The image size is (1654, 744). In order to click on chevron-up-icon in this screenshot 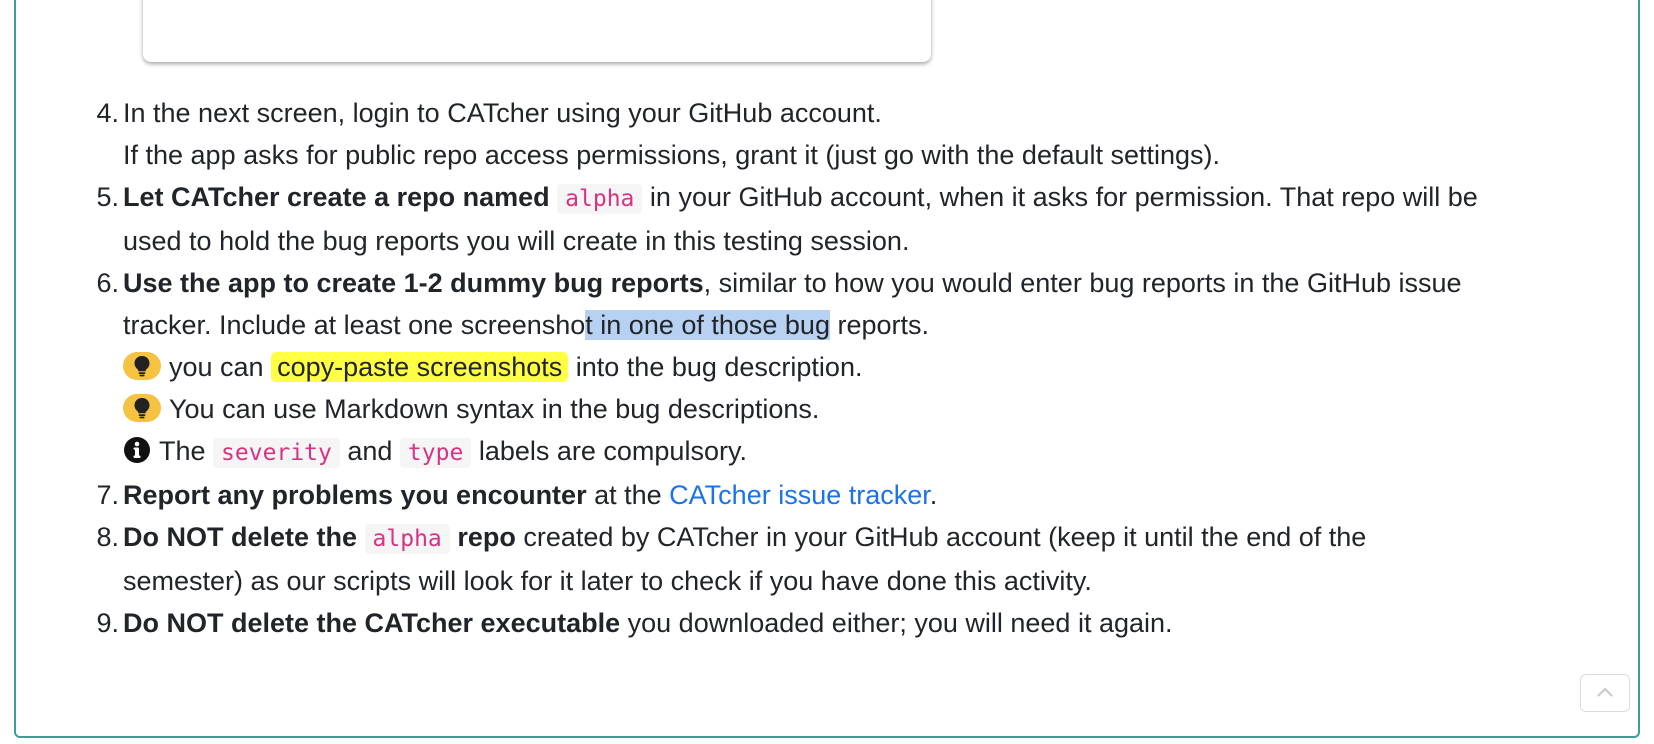, I will do `click(1605, 692)`.